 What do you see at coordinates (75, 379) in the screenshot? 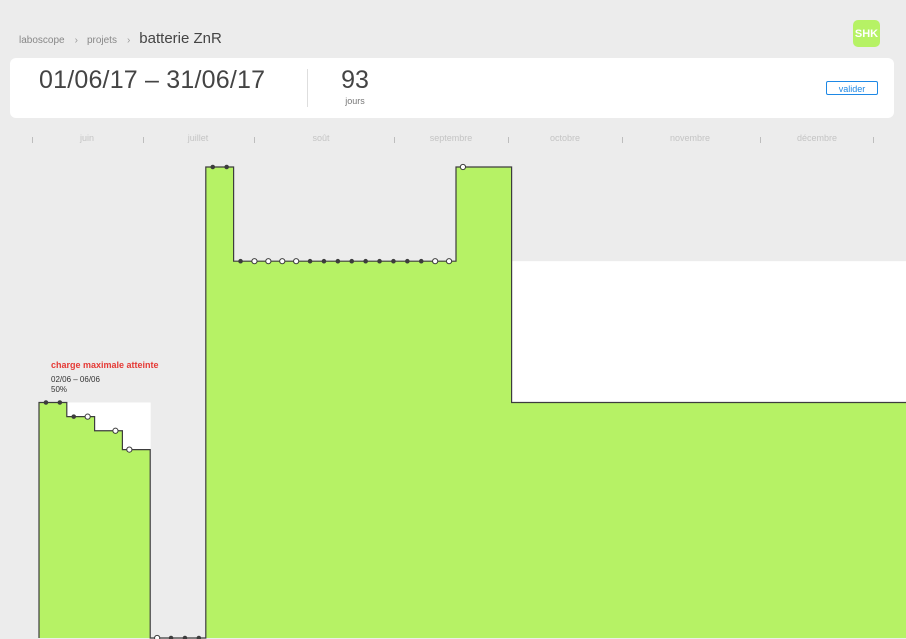
I see `tooltip-range: 02/06 – 06/06` at bounding box center [75, 379].